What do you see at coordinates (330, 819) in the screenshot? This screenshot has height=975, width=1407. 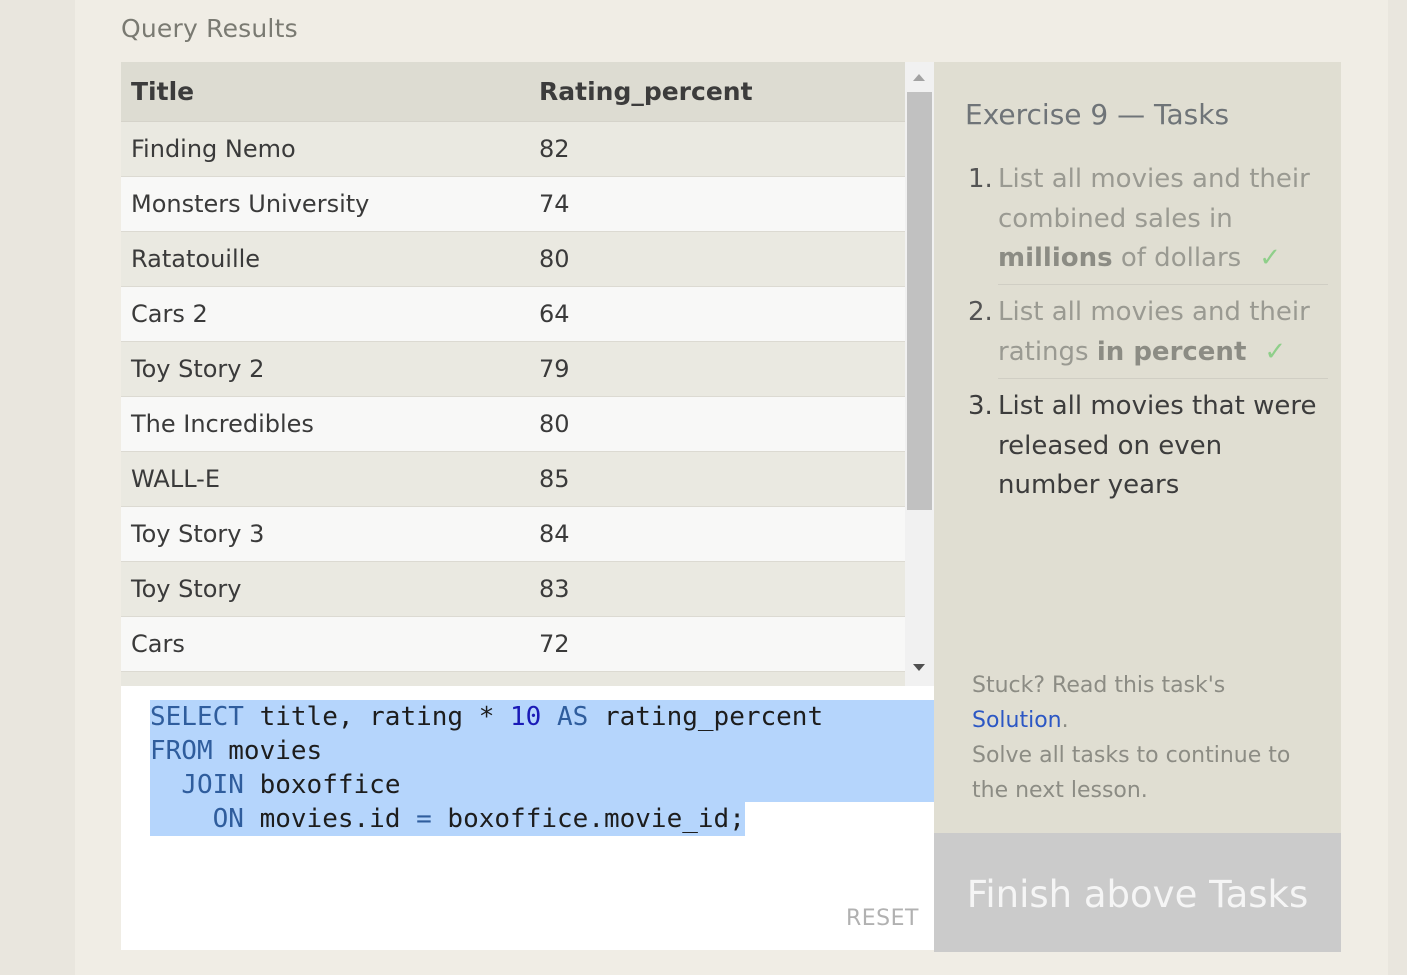 I see `sql-text: movies.id` at bounding box center [330, 819].